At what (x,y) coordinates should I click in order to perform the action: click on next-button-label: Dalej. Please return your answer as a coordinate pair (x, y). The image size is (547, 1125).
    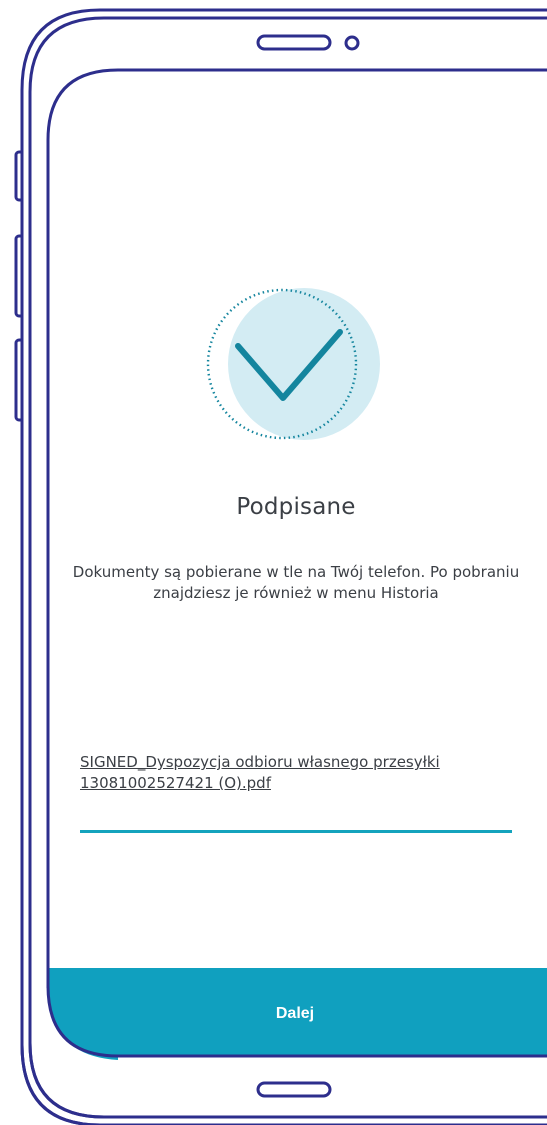
    Looking at the image, I should click on (295, 1013).